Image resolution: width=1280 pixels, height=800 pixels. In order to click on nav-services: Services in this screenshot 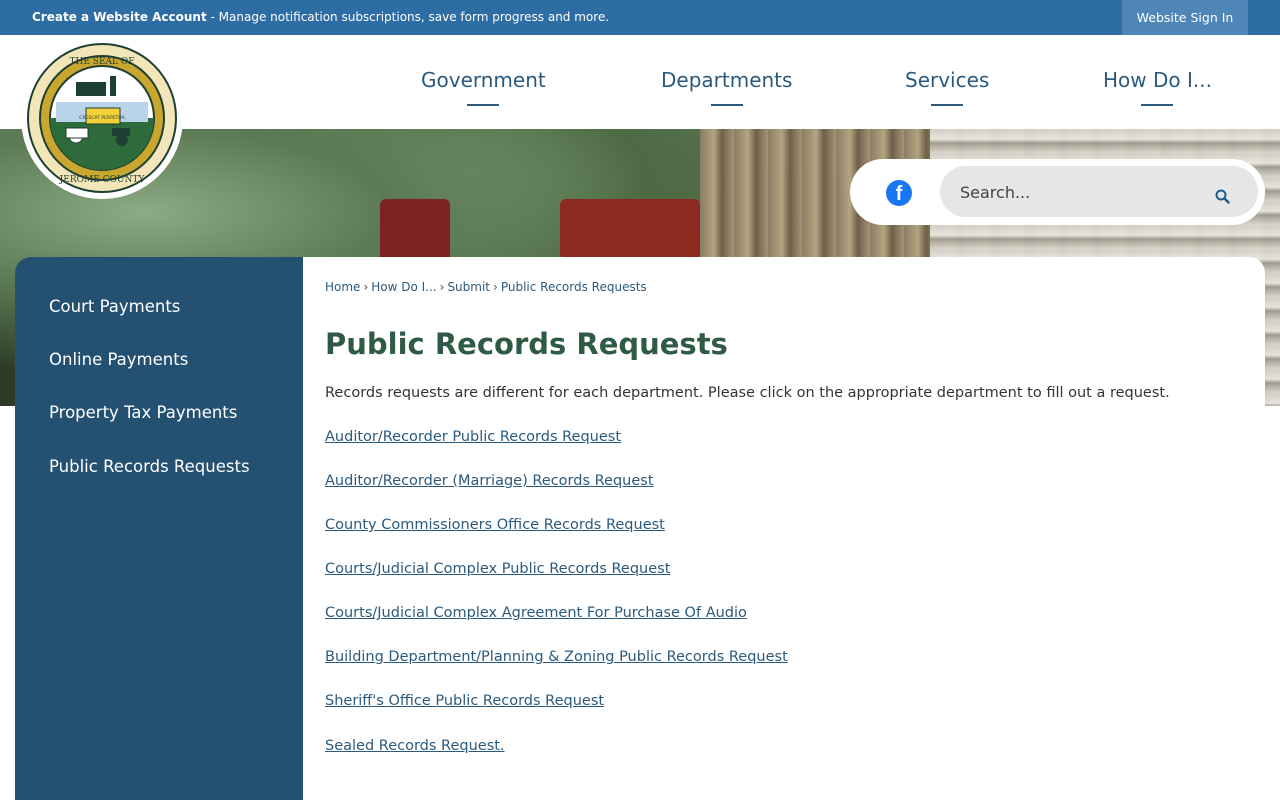, I will do `click(947, 80)`.